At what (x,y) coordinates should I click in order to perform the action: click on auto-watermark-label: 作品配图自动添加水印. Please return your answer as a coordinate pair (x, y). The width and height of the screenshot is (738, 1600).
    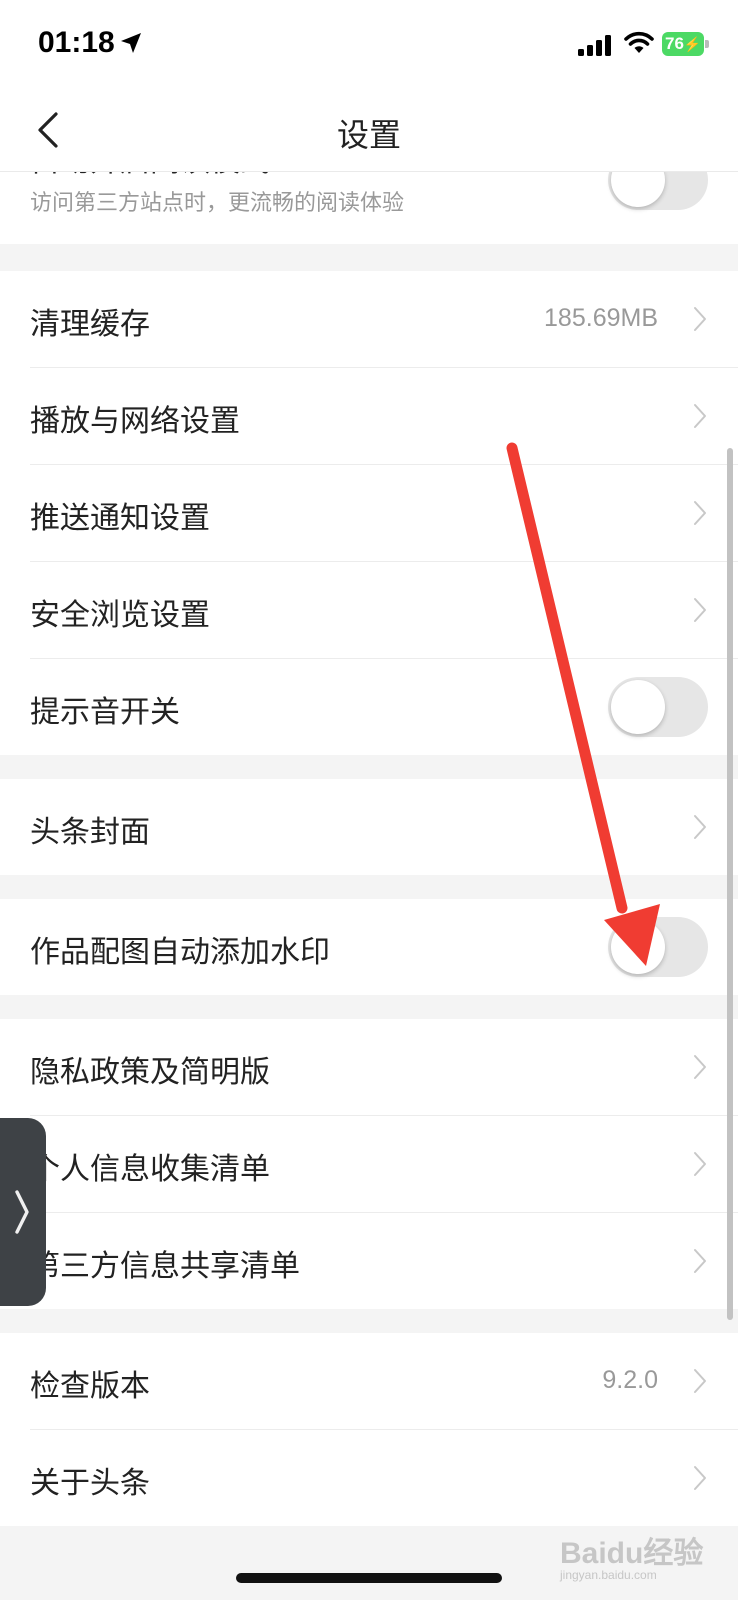
    Looking at the image, I should click on (180, 952).